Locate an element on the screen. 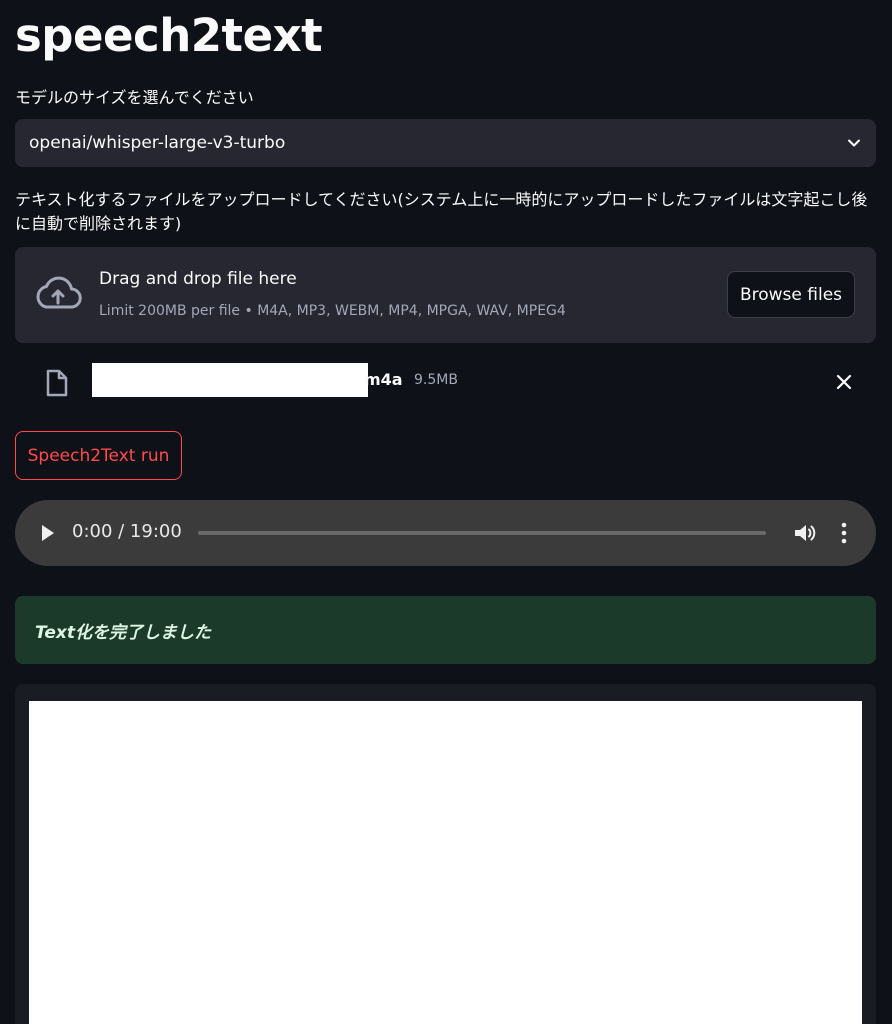 This screenshot has height=1024, width=892. uploaded-file-row: m4a 9.5MB is located at coordinates (445, 382).